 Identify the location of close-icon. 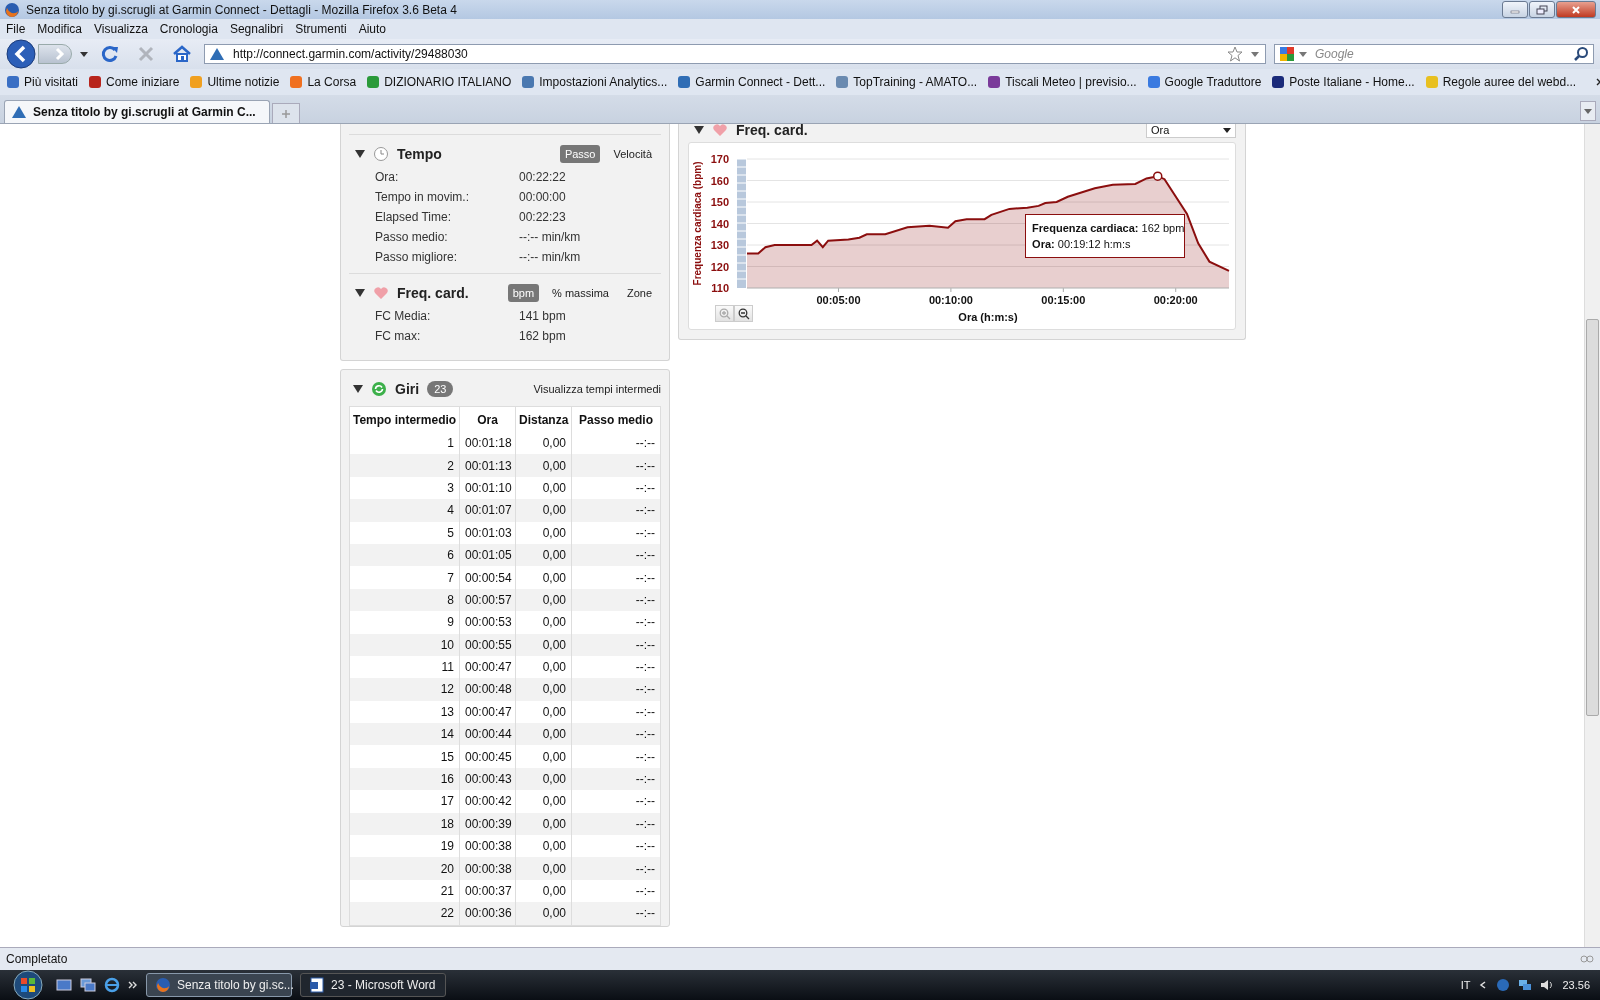
(1576, 9).